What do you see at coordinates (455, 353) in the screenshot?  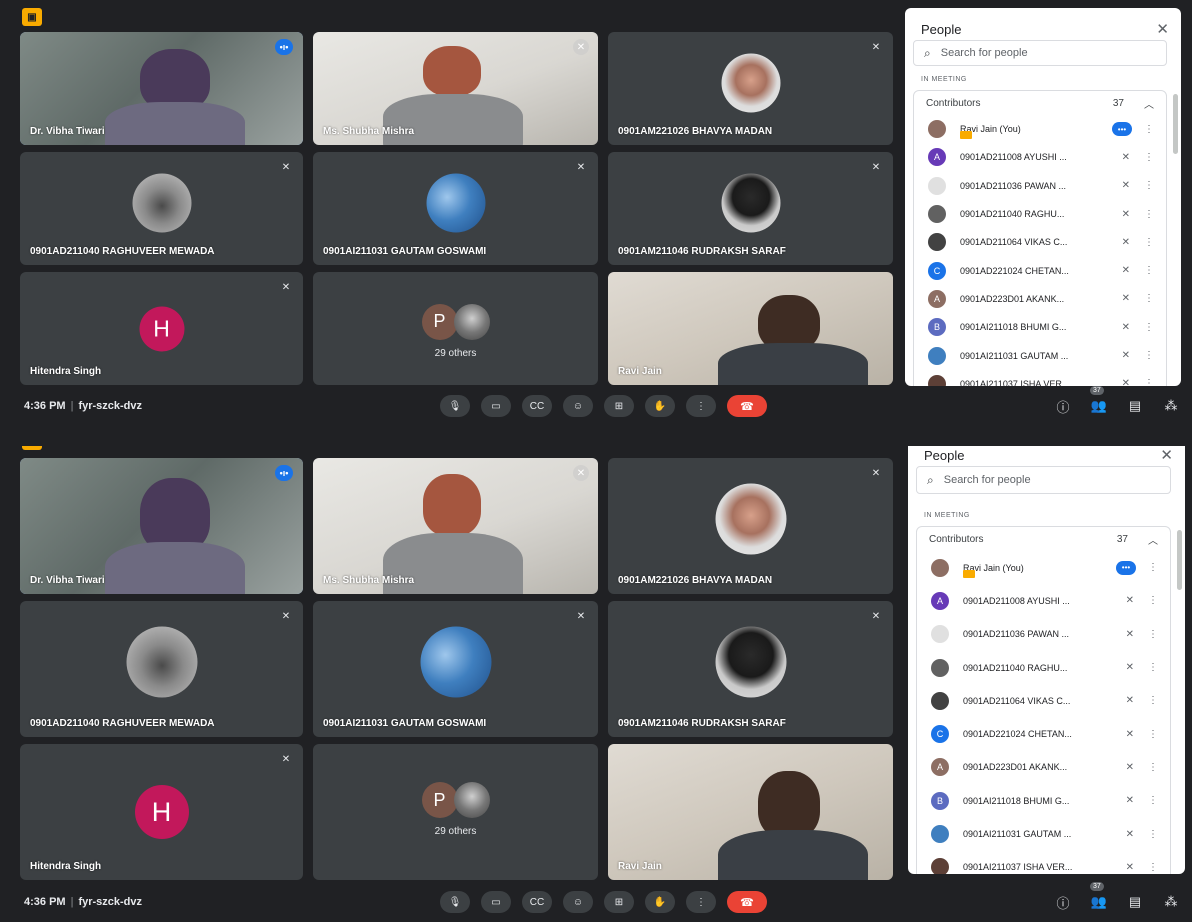 I see `others-label: 29 others` at bounding box center [455, 353].